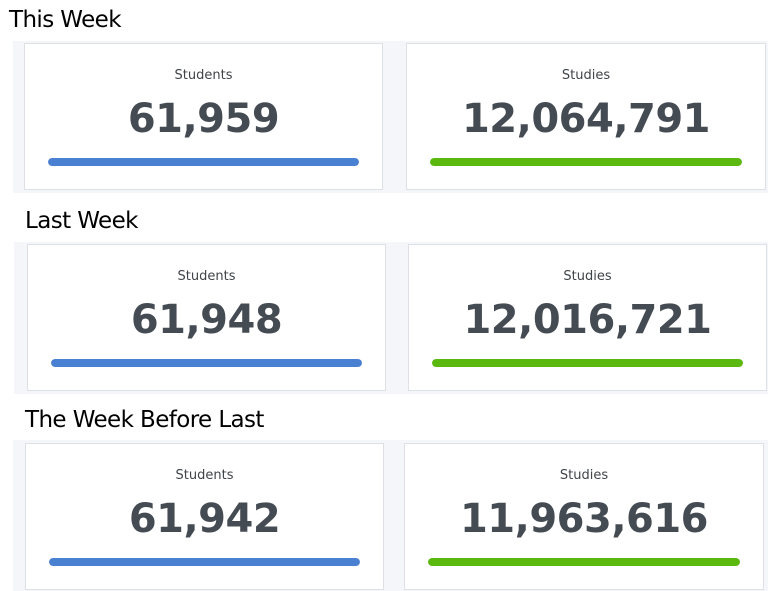 The height and width of the screenshot is (591, 768). What do you see at coordinates (203, 119) in the screenshot?
I see `students-value: 61,959` at bounding box center [203, 119].